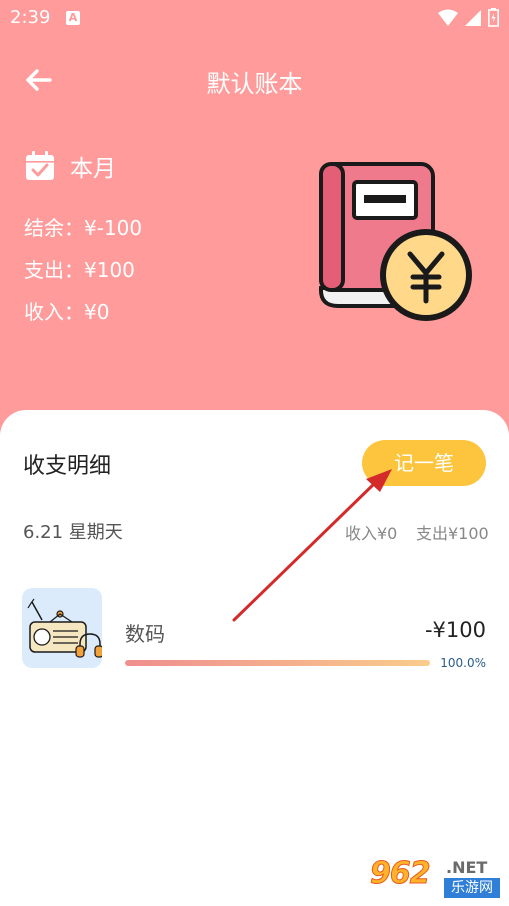 The height and width of the screenshot is (906, 509). I want to click on expense-text: 支出：¥100, so click(79, 270).